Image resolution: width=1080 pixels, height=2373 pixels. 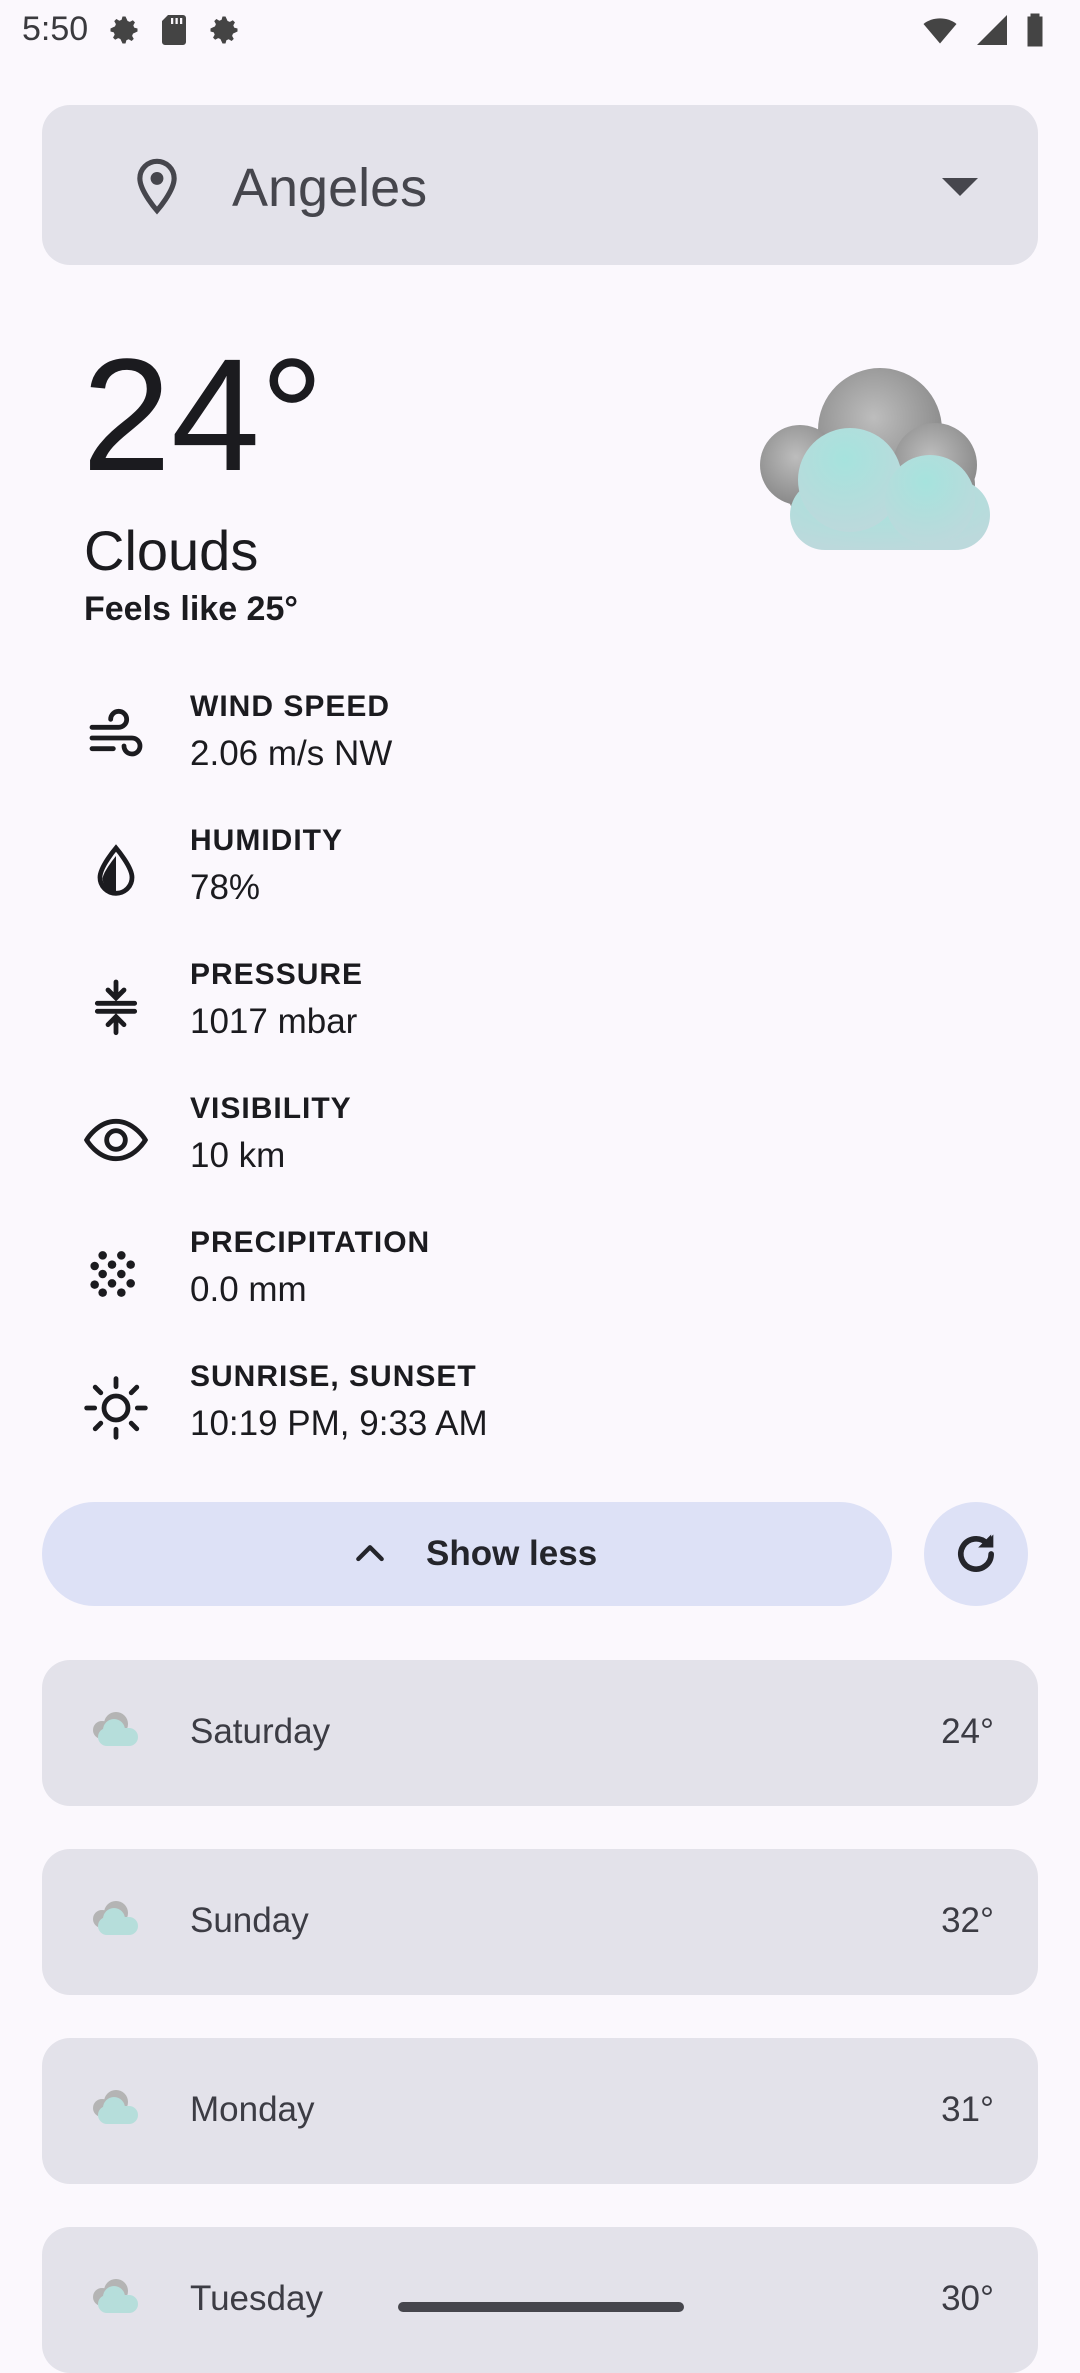 What do you see at coordinates (541, 2307) in the screenshot?
I see `gesture-nav-handle` at bounding box center [541, 2307].